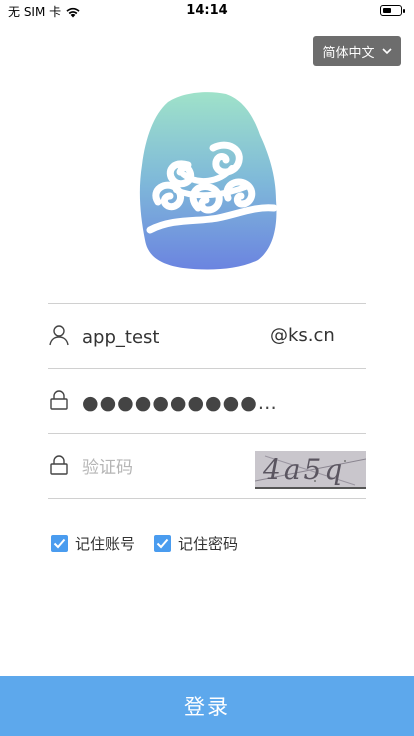 This screenshot has width=414, height=736. Describe the element at coordinates (348, 53) in the screenshot. I see `language-label: 简体中文` at that location.